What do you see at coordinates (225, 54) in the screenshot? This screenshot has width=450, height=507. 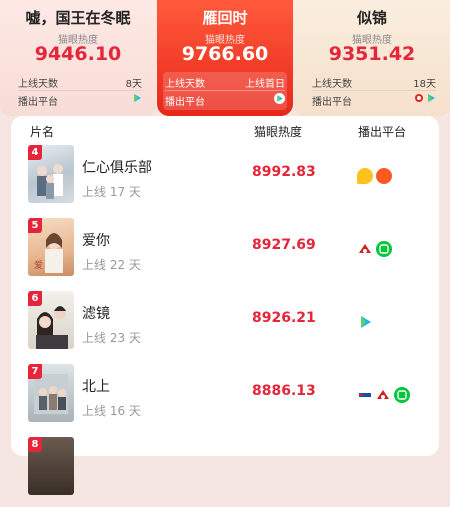 I see `card-heat-value: 9766.60` at bounding box center [225, 54].